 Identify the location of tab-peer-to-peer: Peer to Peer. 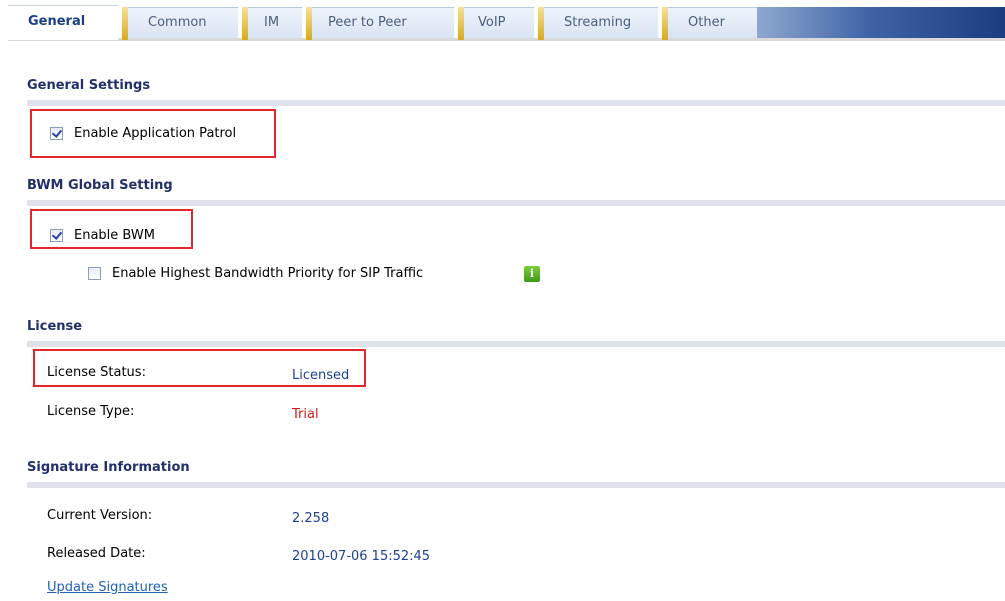
(380, 23).